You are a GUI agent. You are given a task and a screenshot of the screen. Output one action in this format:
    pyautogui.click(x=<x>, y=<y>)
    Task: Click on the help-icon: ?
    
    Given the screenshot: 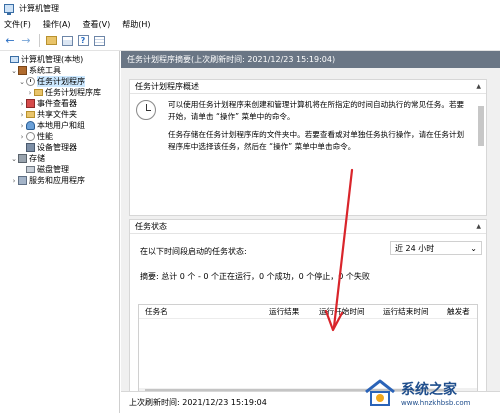 What is the action you would take?
    pyautogui.click(x=83, y=40)
    